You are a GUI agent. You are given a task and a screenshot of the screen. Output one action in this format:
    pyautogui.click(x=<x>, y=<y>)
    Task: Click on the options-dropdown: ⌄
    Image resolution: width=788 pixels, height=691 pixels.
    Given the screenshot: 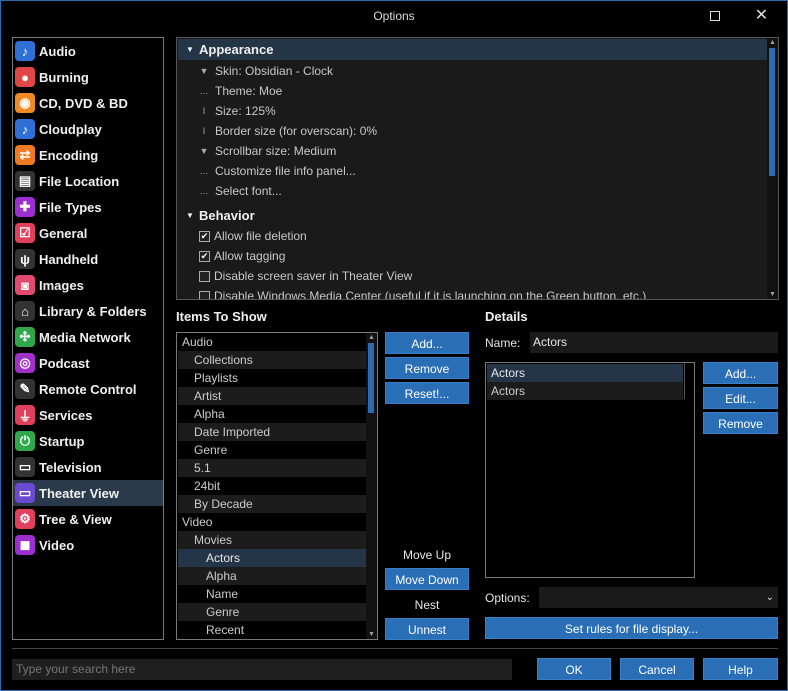 What is the action you would take?
    pyautogui.click(x=658, y=597)
    